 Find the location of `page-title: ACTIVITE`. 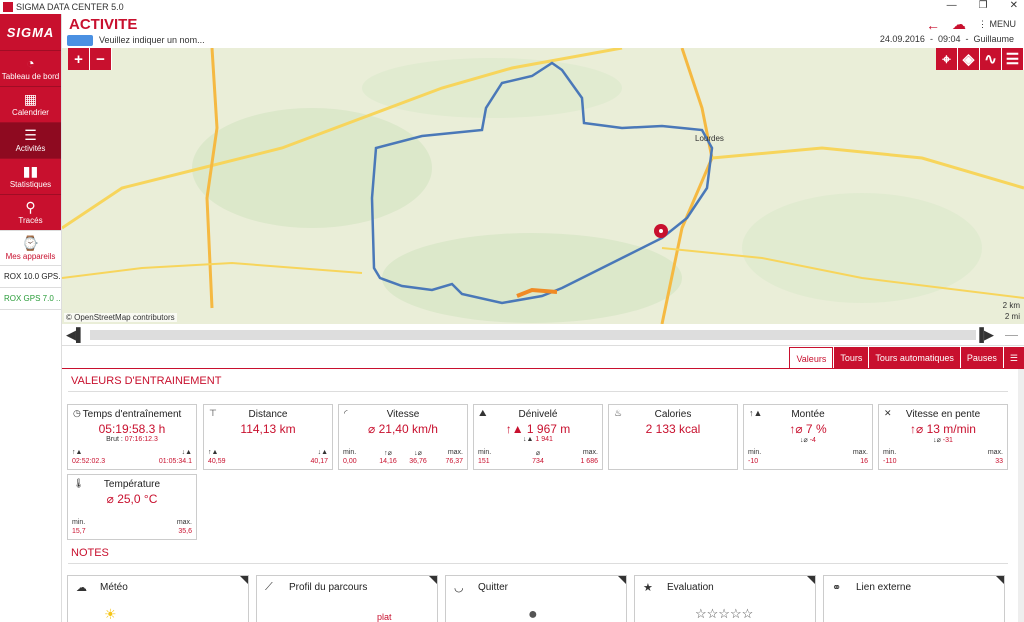

page-title: ACTIVITE is located at coordinates (103, 24).